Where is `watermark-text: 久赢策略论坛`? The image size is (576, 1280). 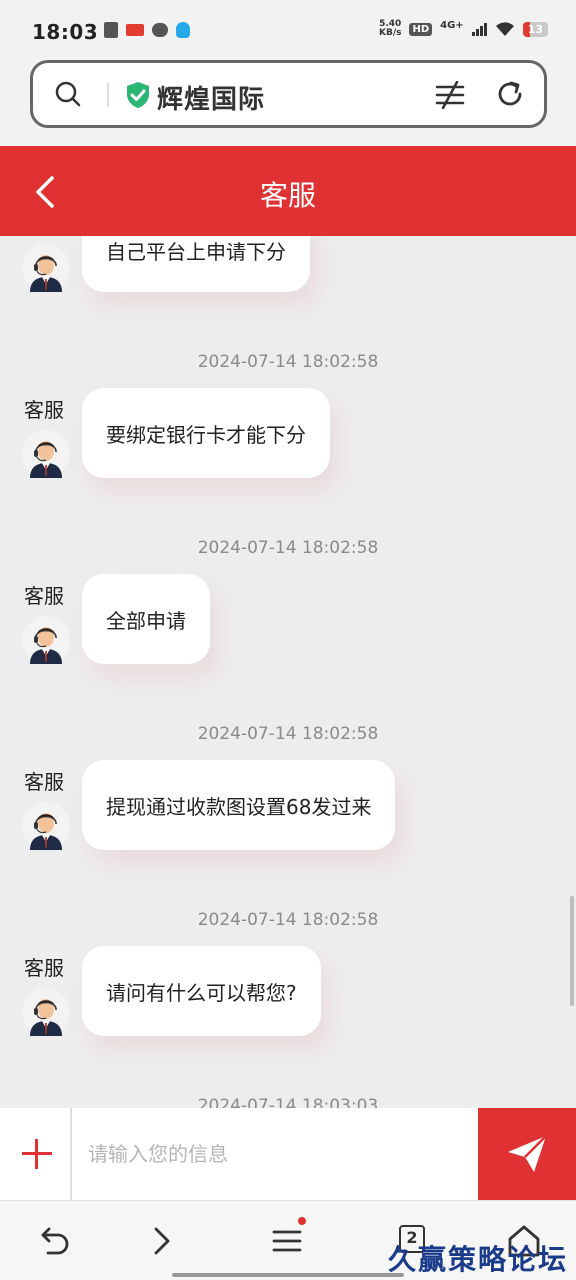
watermark-text: 久赢策略论坛 is located at coordinates (477, 1259).